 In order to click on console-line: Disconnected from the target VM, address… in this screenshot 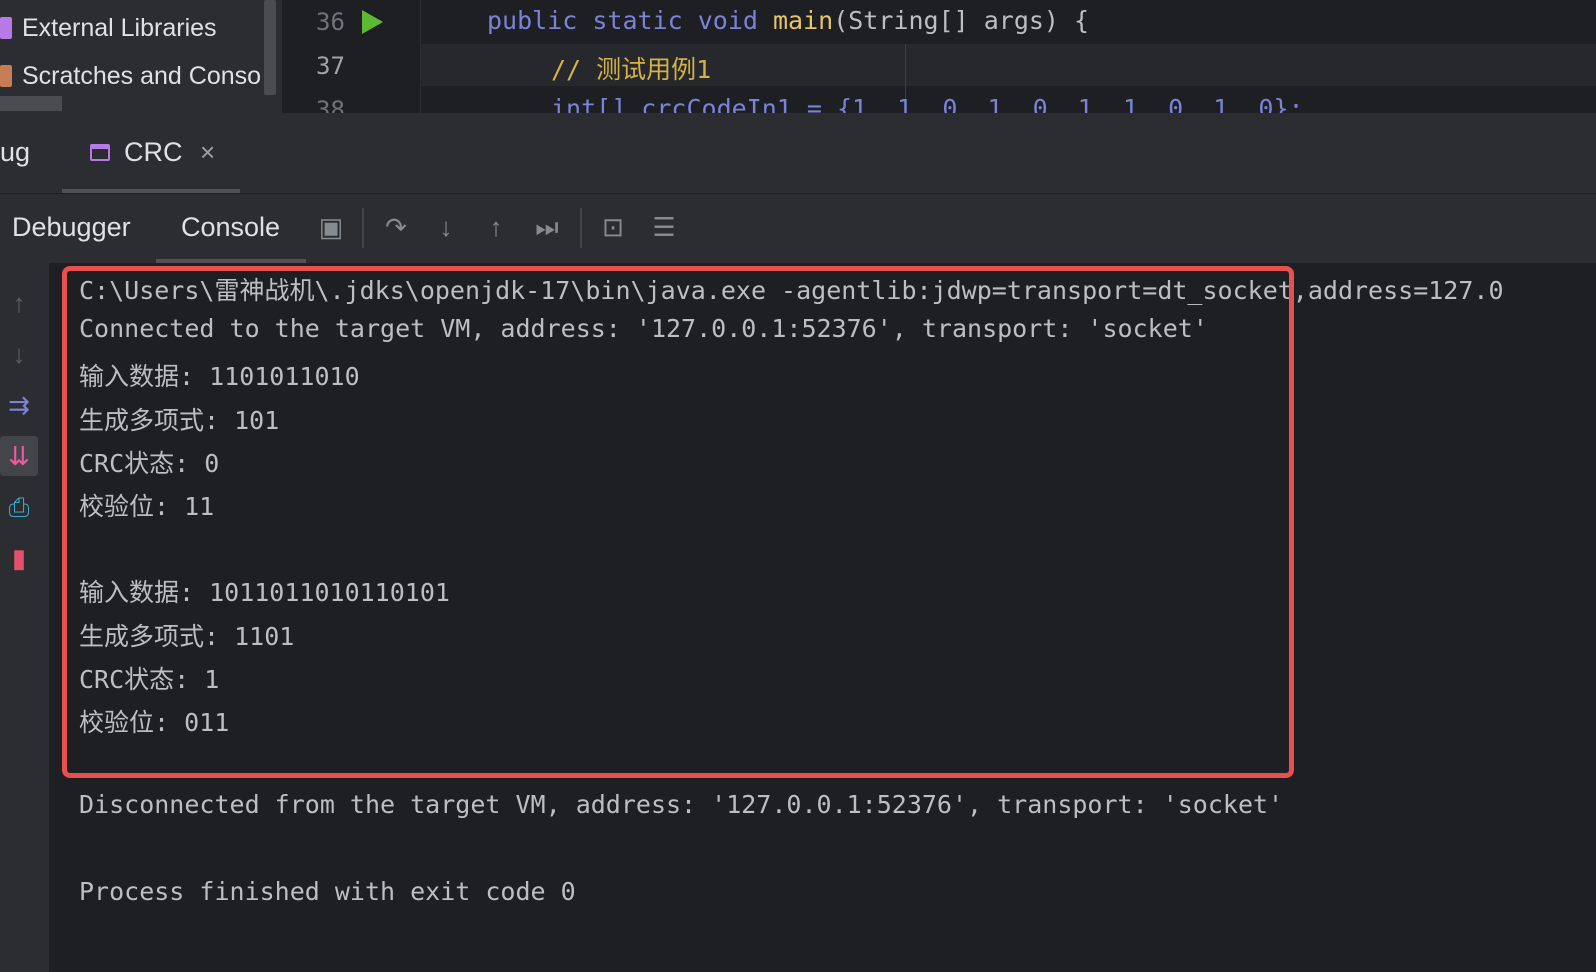, I will do `click(681, 804)`.